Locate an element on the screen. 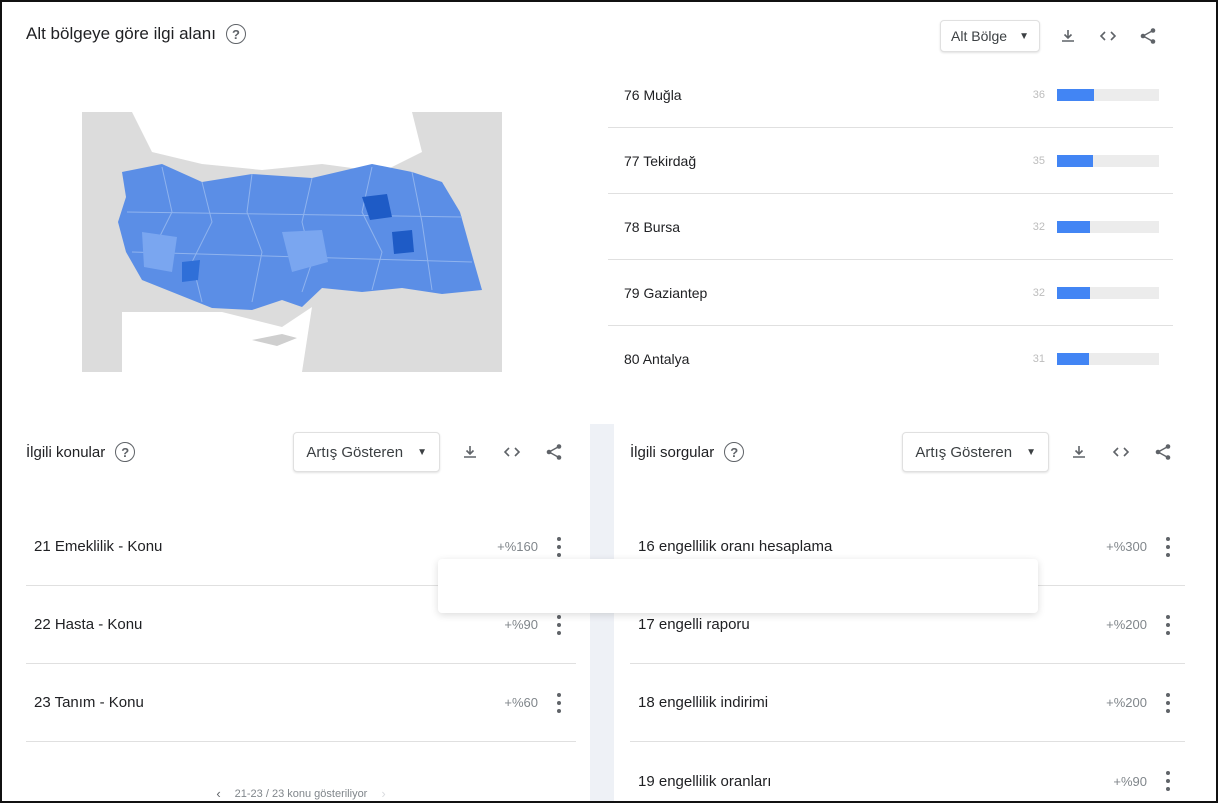 Image resolution: width=1218 pixels, height=803 pixels. query-label: 18 engellilik indirimi is located at coordinates (703, 702).